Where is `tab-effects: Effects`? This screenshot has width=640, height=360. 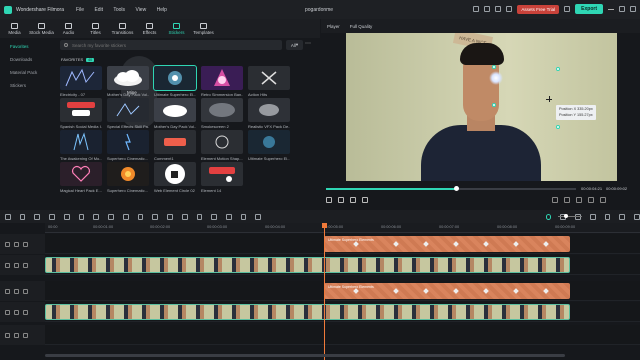 tab-effects: Effects is located at coordinates (149, 28).